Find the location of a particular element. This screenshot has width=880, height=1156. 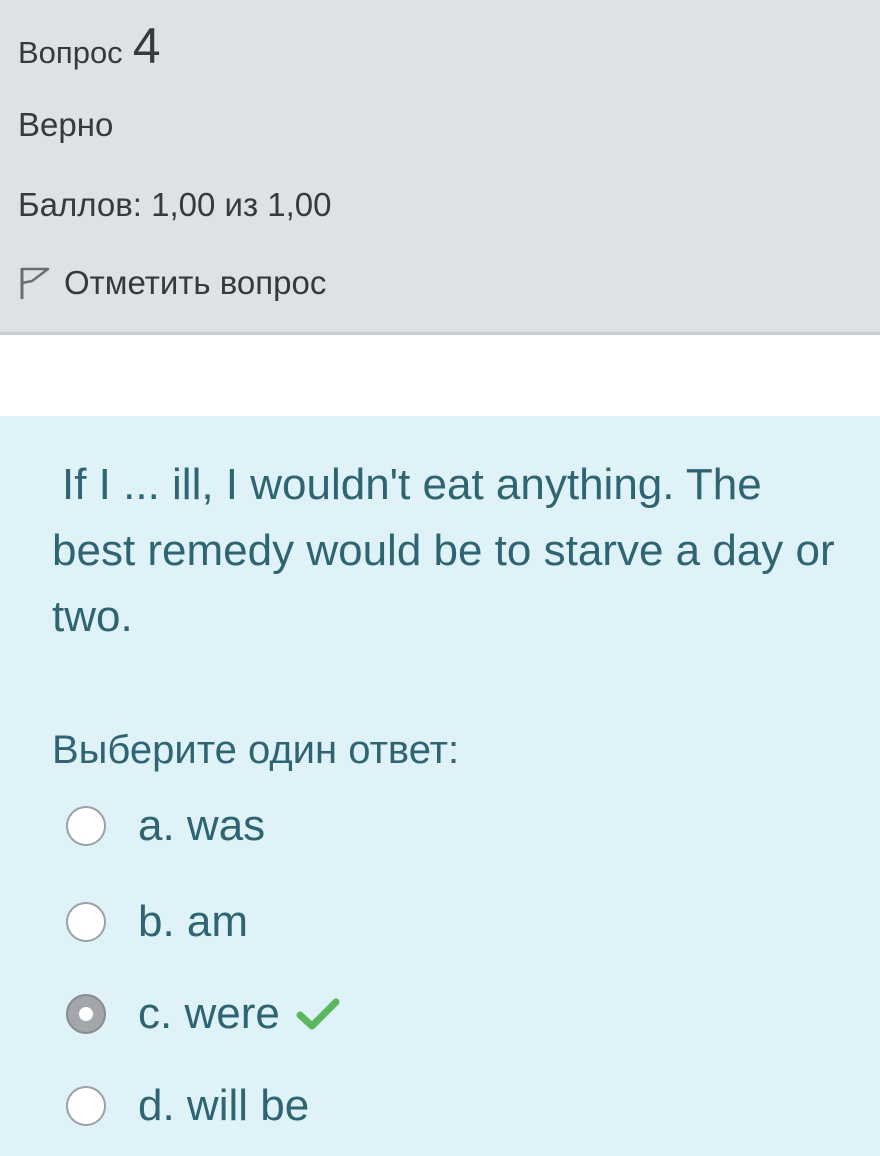

answer-label: d. will be is located at coordinates (224, 1105).